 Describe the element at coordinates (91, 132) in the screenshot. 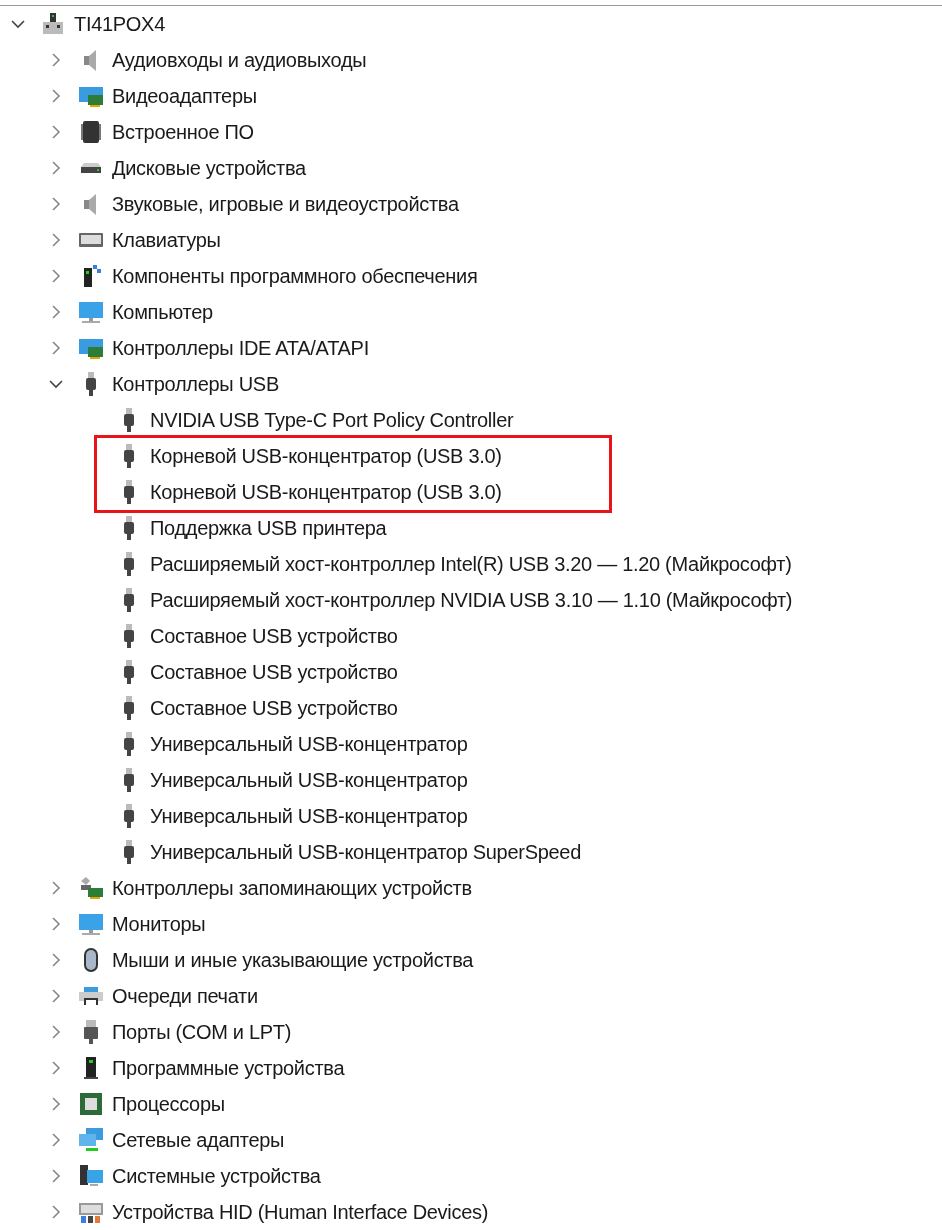

I see `chip-icon` at that location.